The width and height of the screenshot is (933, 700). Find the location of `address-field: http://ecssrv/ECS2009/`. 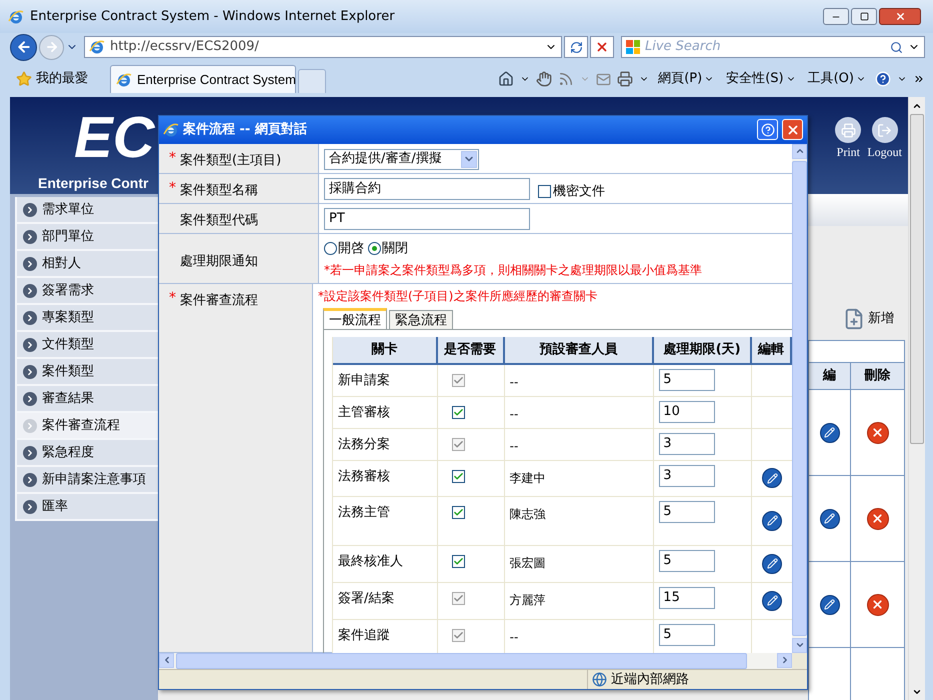

address-field: http://ecssrv/ECS2009/ is located at coordinates (323, 47).